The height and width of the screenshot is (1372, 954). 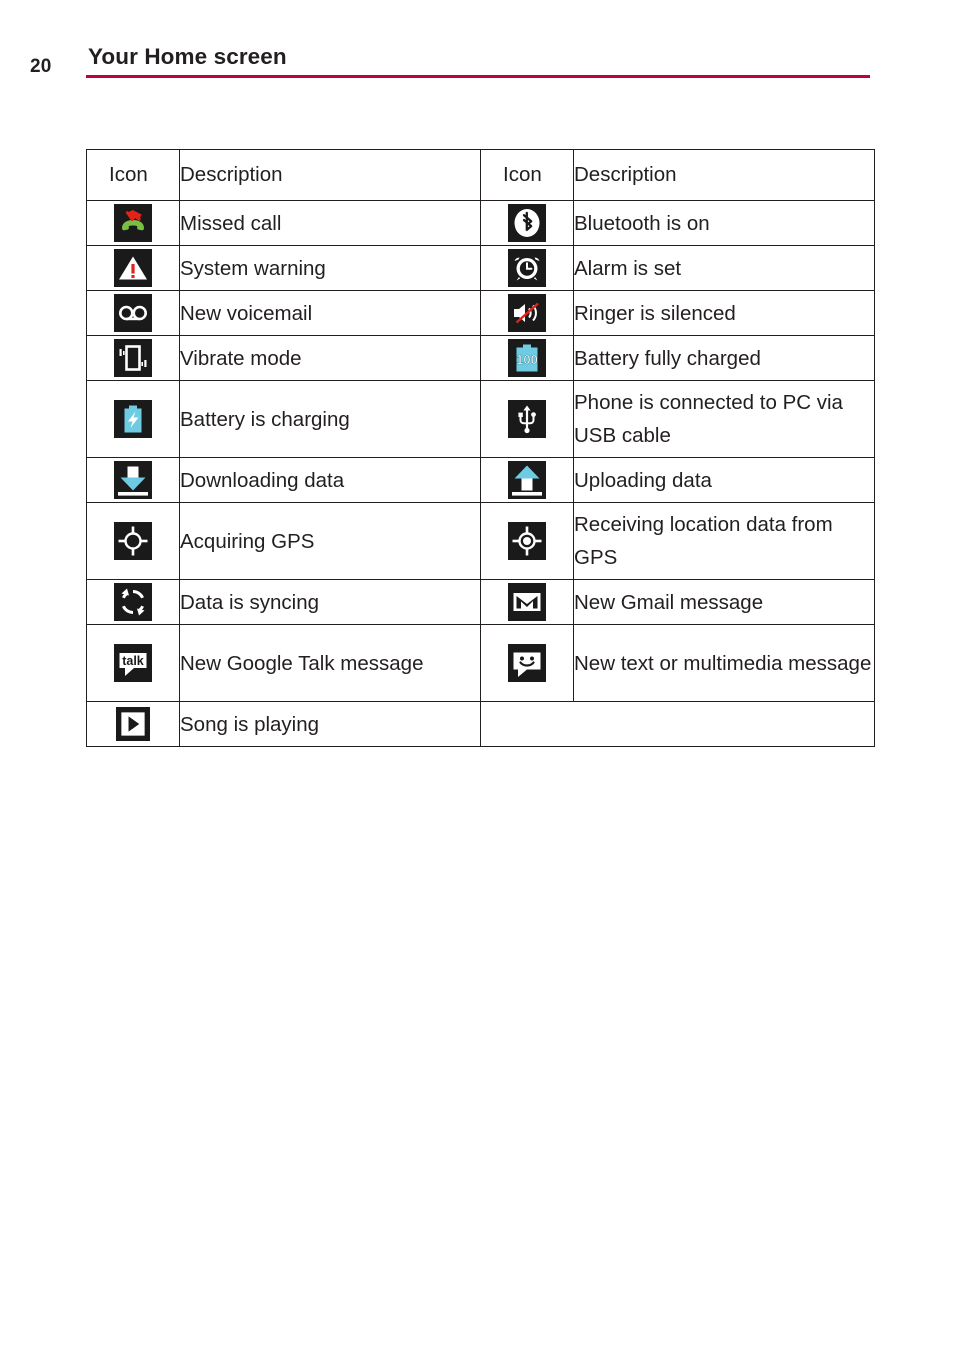 I want to click on system-warning-icon, so click(x=133, y=268).